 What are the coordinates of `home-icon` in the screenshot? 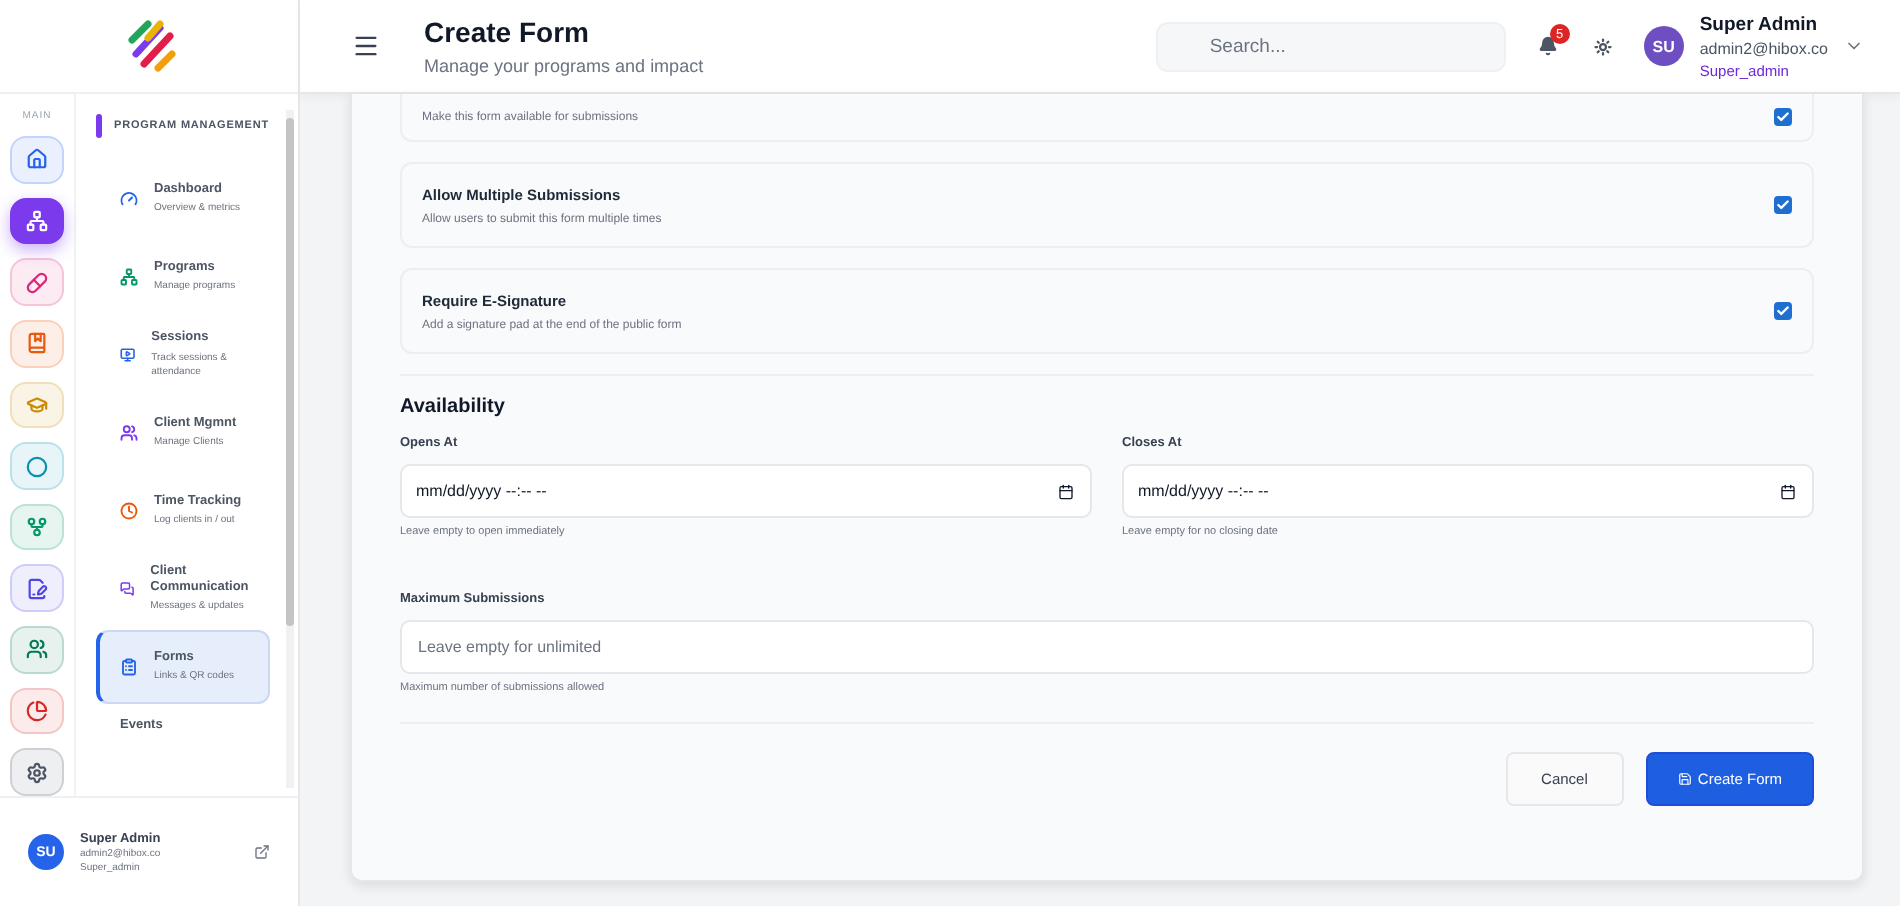 It's located at (37, 159).